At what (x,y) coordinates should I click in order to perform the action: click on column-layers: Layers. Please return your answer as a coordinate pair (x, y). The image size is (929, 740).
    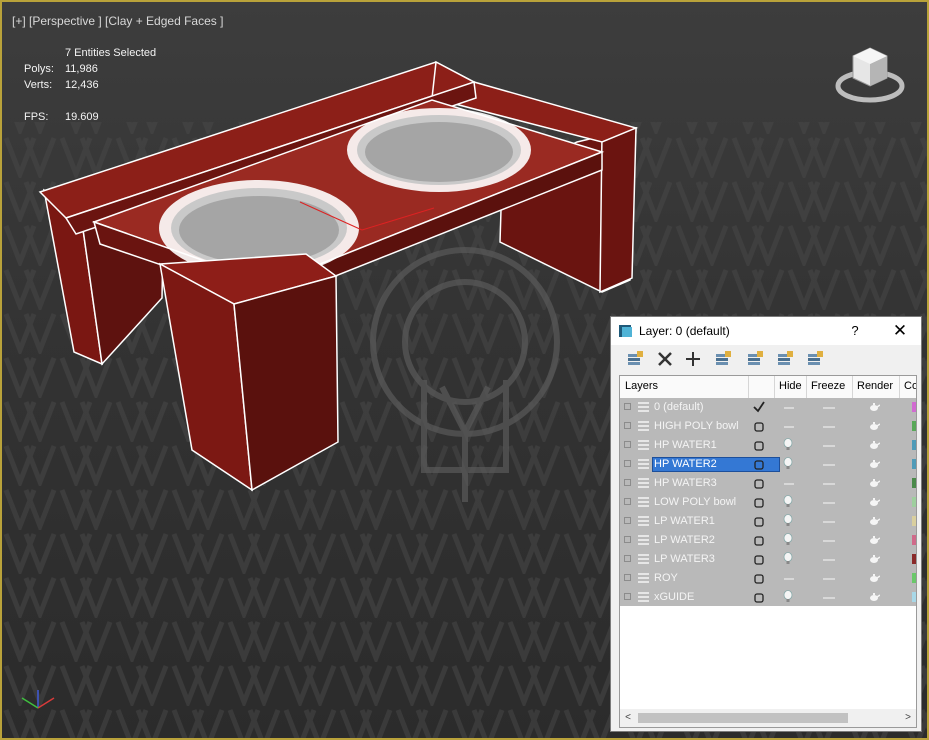
    Looking at the image, I should click on (641, 386).